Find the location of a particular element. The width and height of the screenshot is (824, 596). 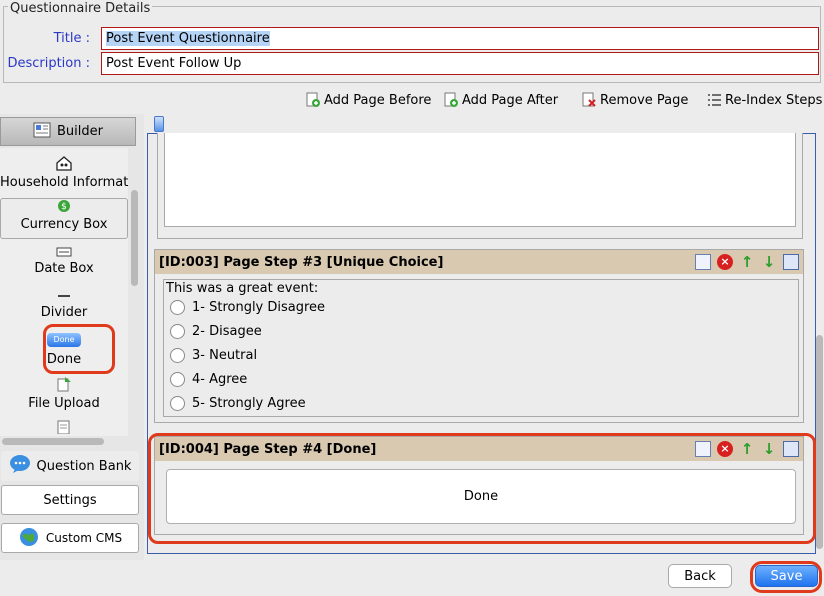

palette-item-label: File Upload is located at coordinates (64, 403).